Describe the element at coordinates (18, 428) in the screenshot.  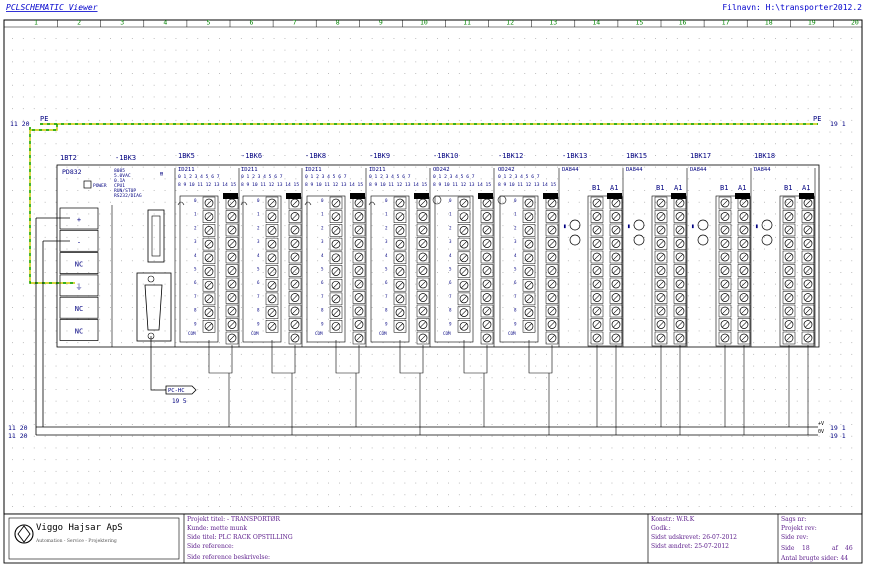
I see `bus1-ref-left: 11 20` at that location.